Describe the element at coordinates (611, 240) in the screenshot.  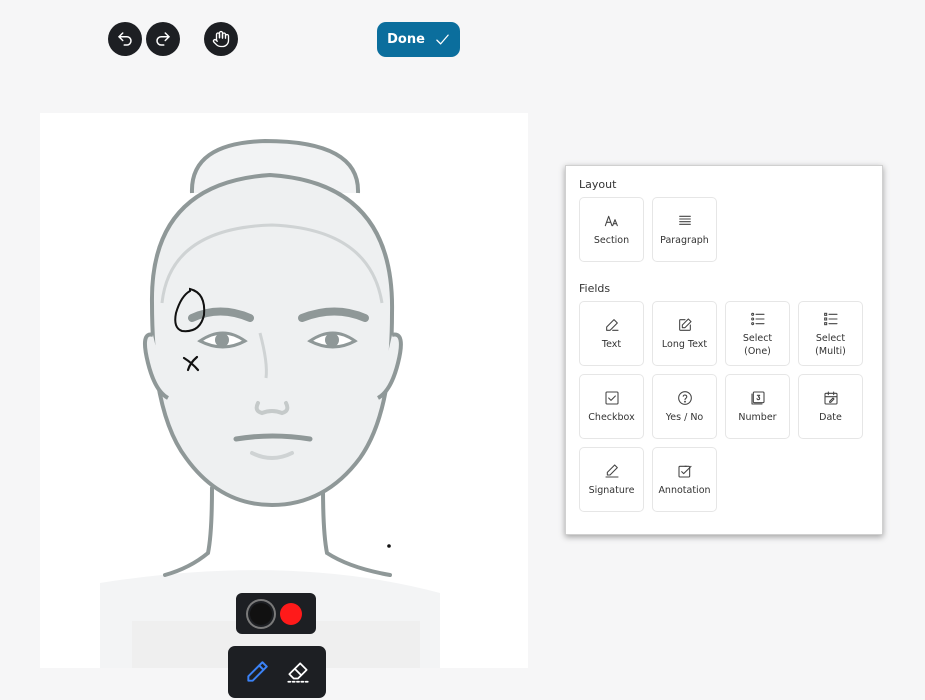
I see `tile-label: Section` at that location.